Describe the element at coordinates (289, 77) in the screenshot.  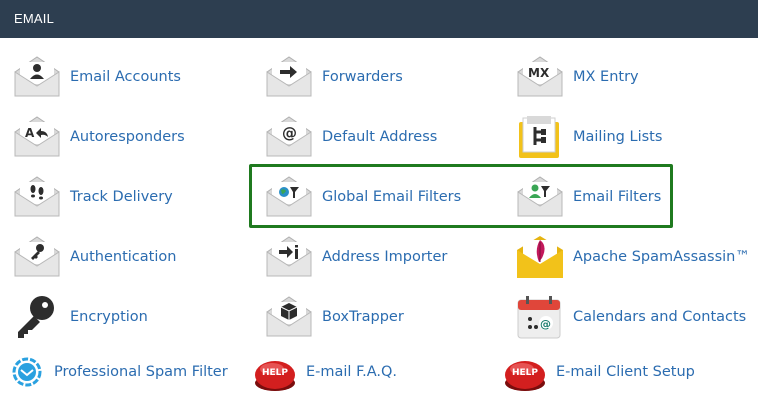
I see `envelope-arrow-icon` at that location.